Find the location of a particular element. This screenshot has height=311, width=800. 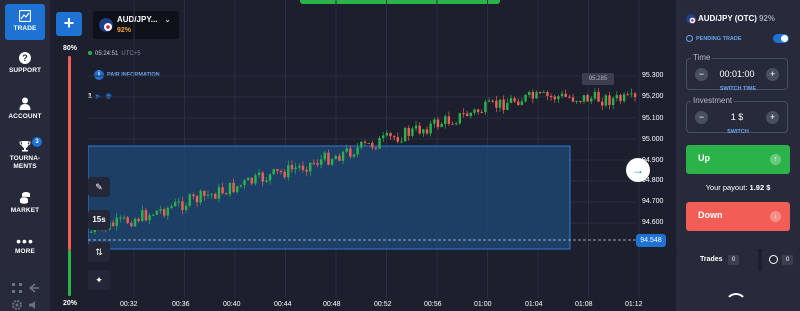

fullscreen-icon is located at coordinates (17, 288).